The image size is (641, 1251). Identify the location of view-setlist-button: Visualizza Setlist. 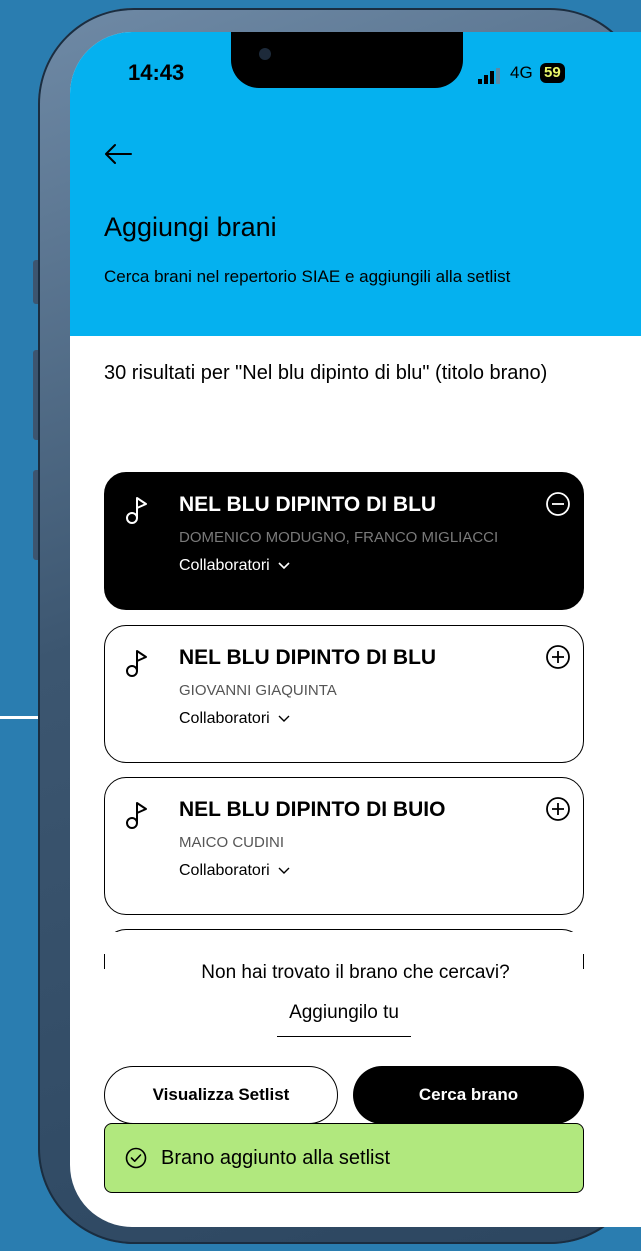
(221, 1095).